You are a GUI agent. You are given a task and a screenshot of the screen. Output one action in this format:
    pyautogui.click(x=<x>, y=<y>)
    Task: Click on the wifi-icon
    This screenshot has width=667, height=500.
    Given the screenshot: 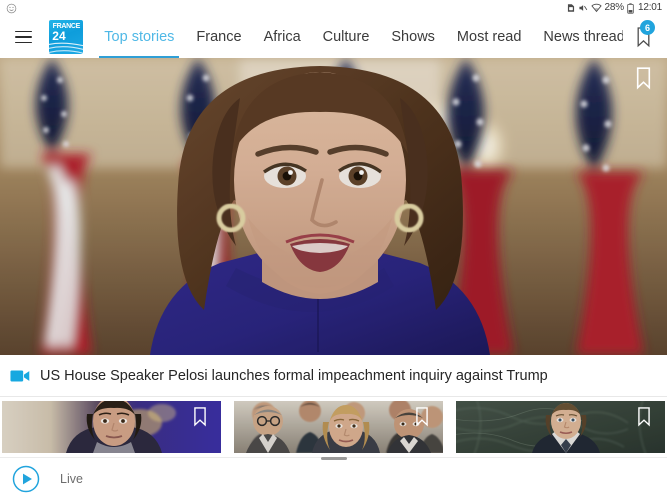 What is the action you would take?
    pyautogui.click(x=596, y=8)
    